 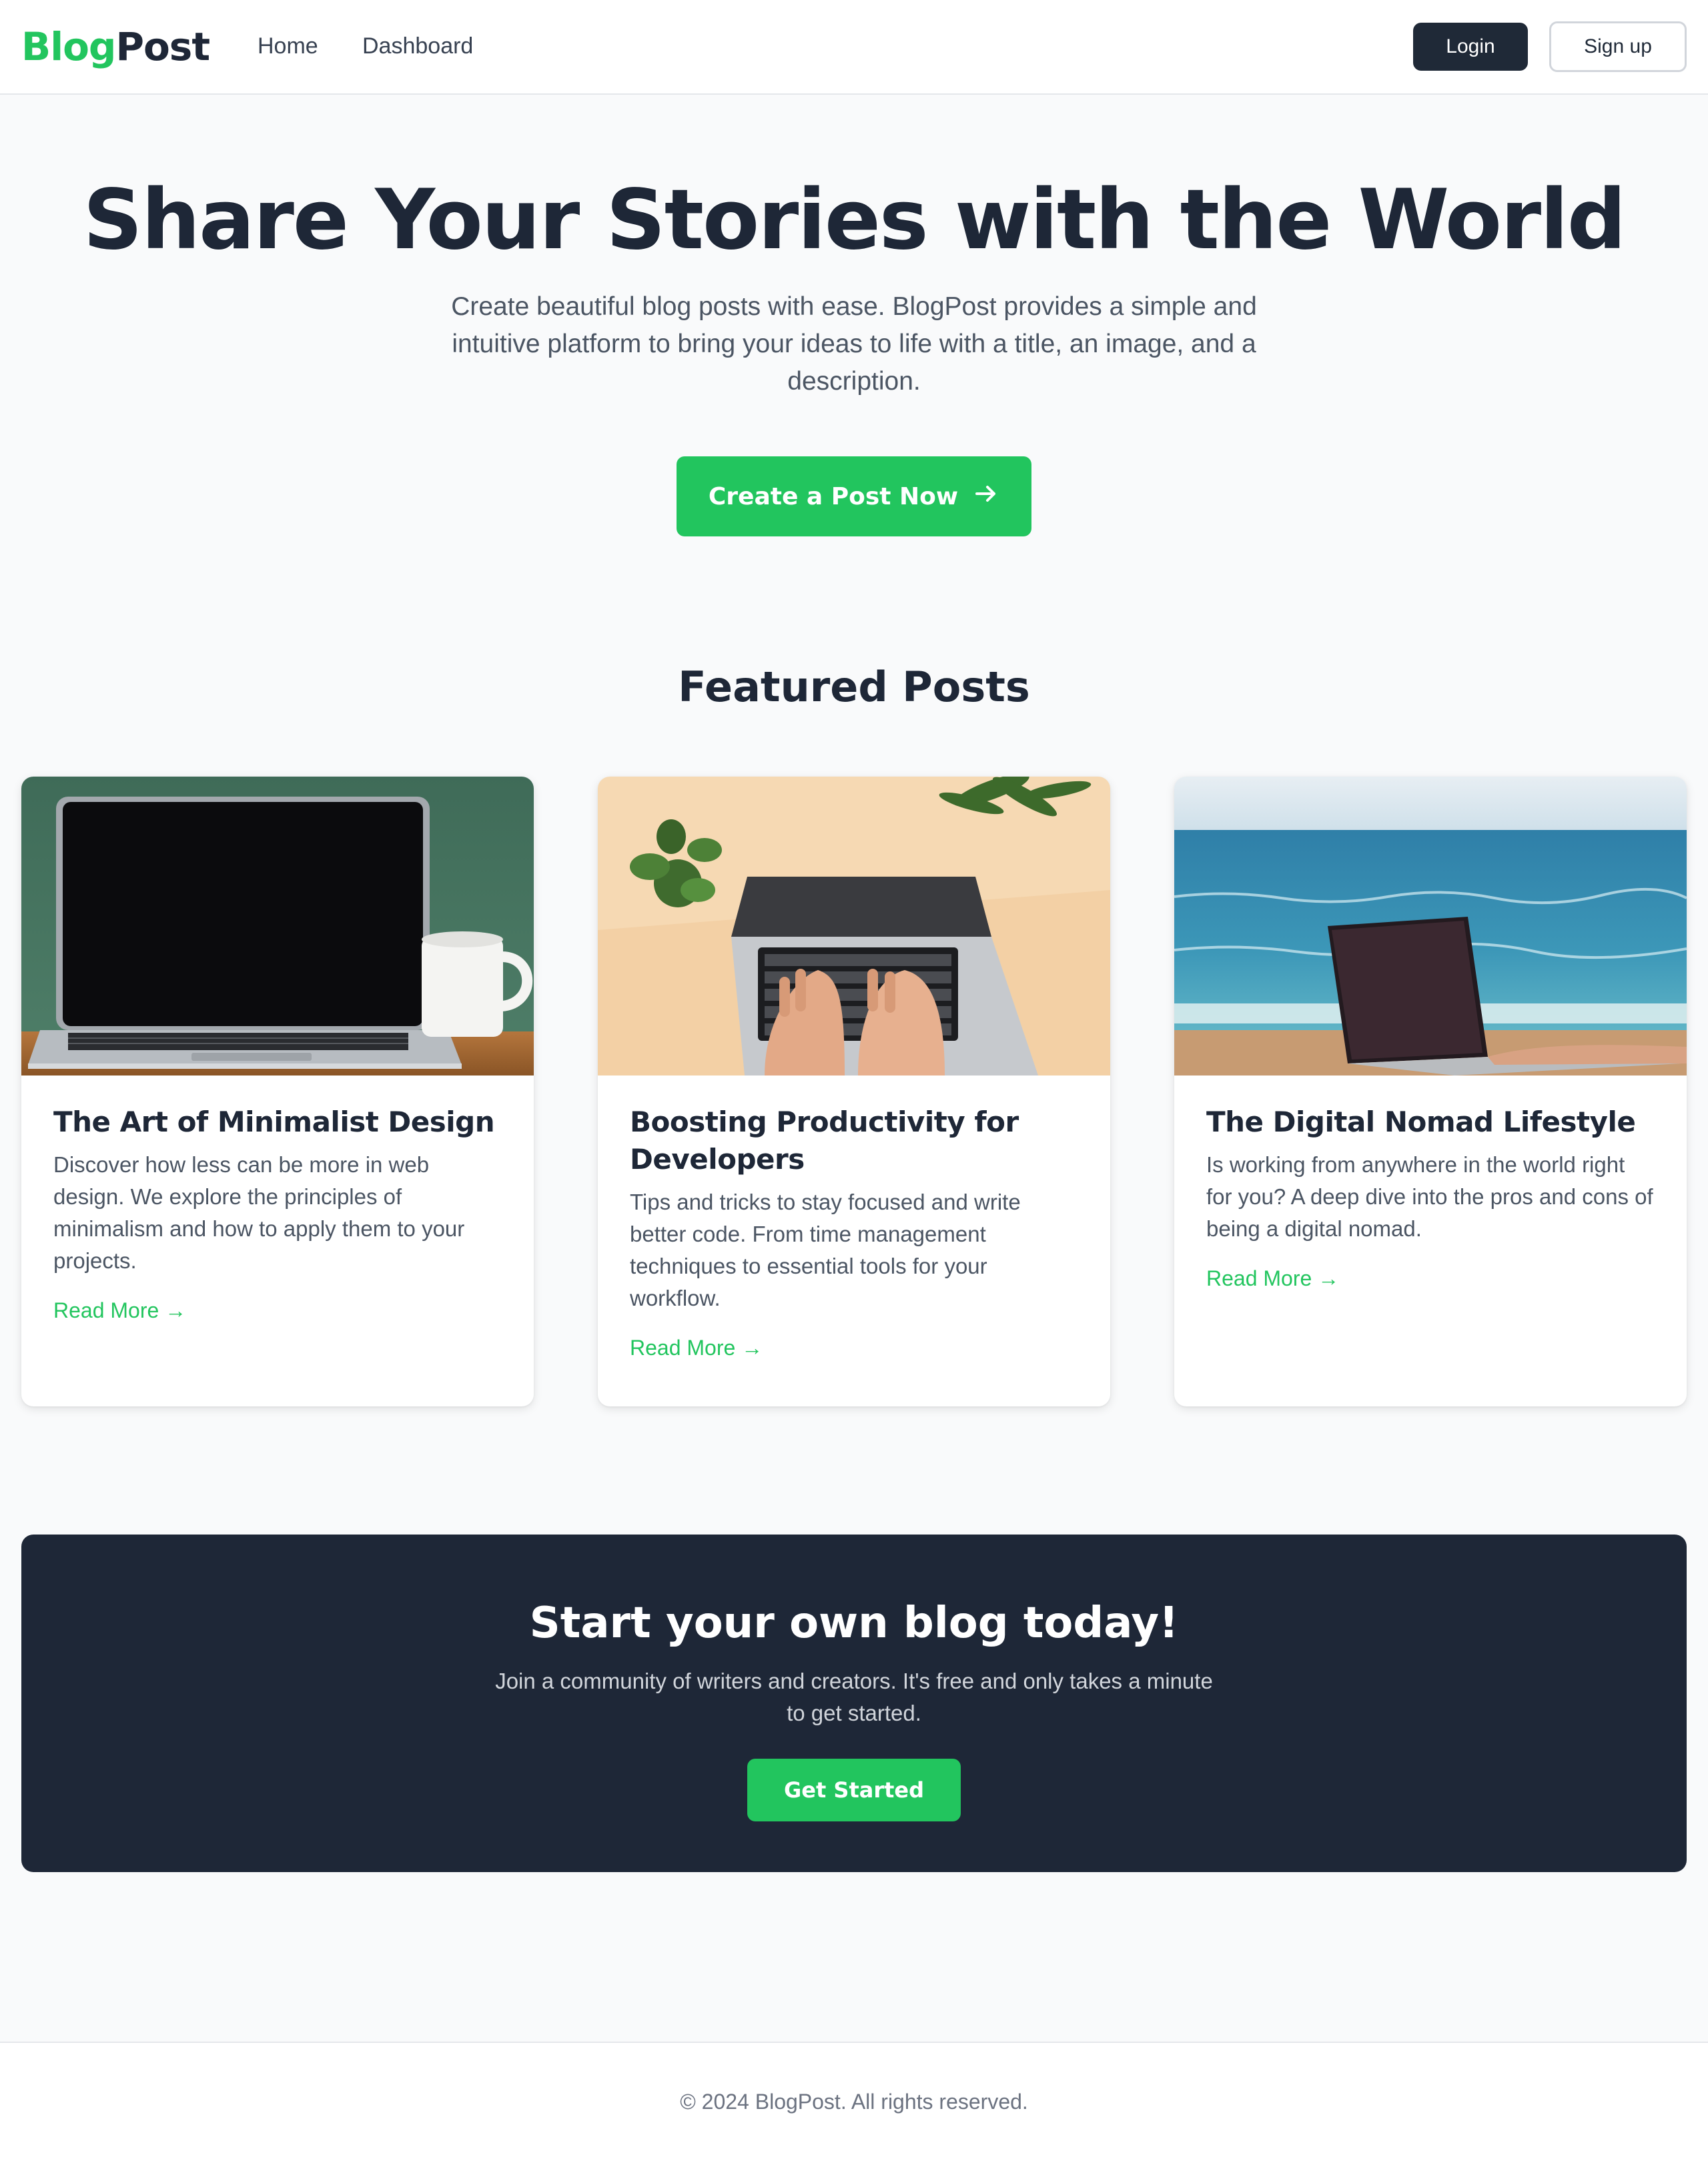 What do you see at coordinates (278, 1122) in the screenshot?
I see `post-title: The Art of Minimalist Design` at bounding box center [278, 1122].